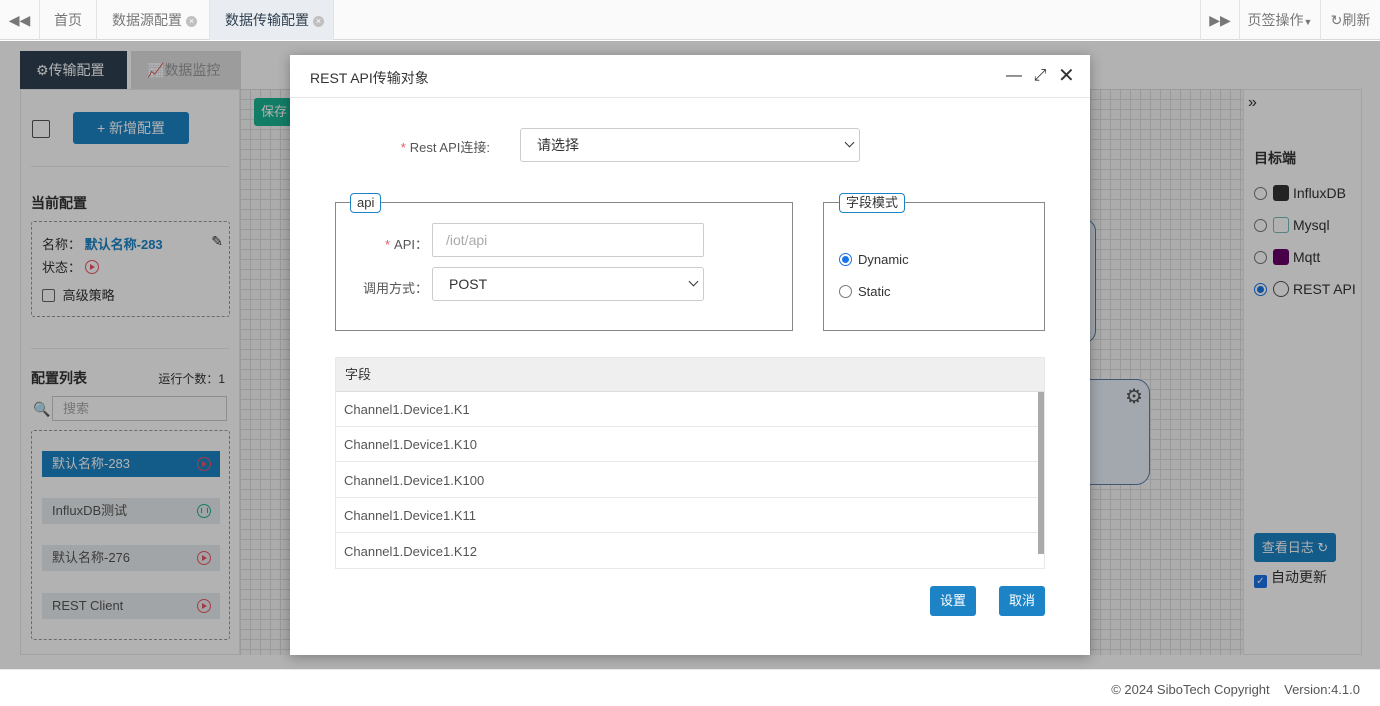 Image resolution: width=1380 pixels, height=706 pixels. I want to click on conn-select: 请选择, so click(690, 145).